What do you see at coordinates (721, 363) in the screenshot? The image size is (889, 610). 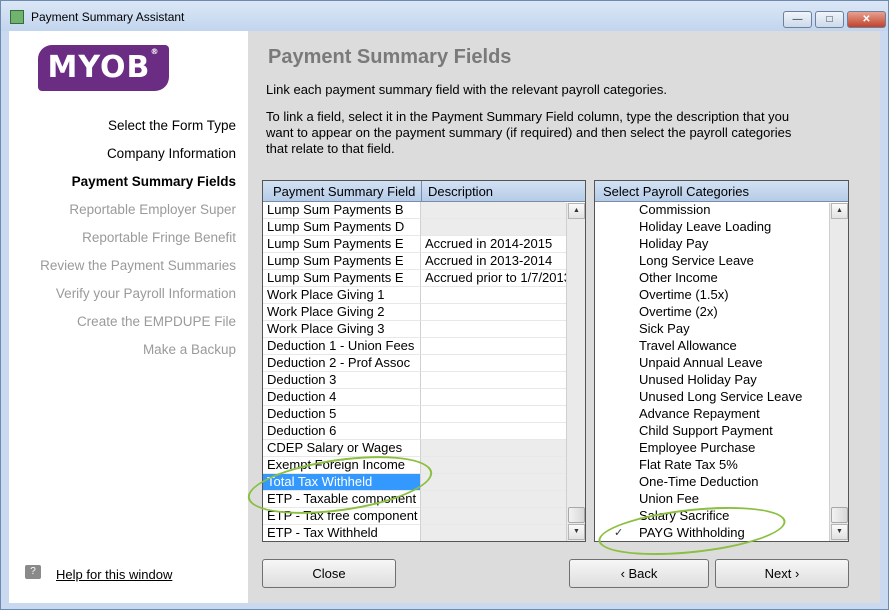 I see `category-row: Unpaid Annual Leave` at bounding box center [721, 363].